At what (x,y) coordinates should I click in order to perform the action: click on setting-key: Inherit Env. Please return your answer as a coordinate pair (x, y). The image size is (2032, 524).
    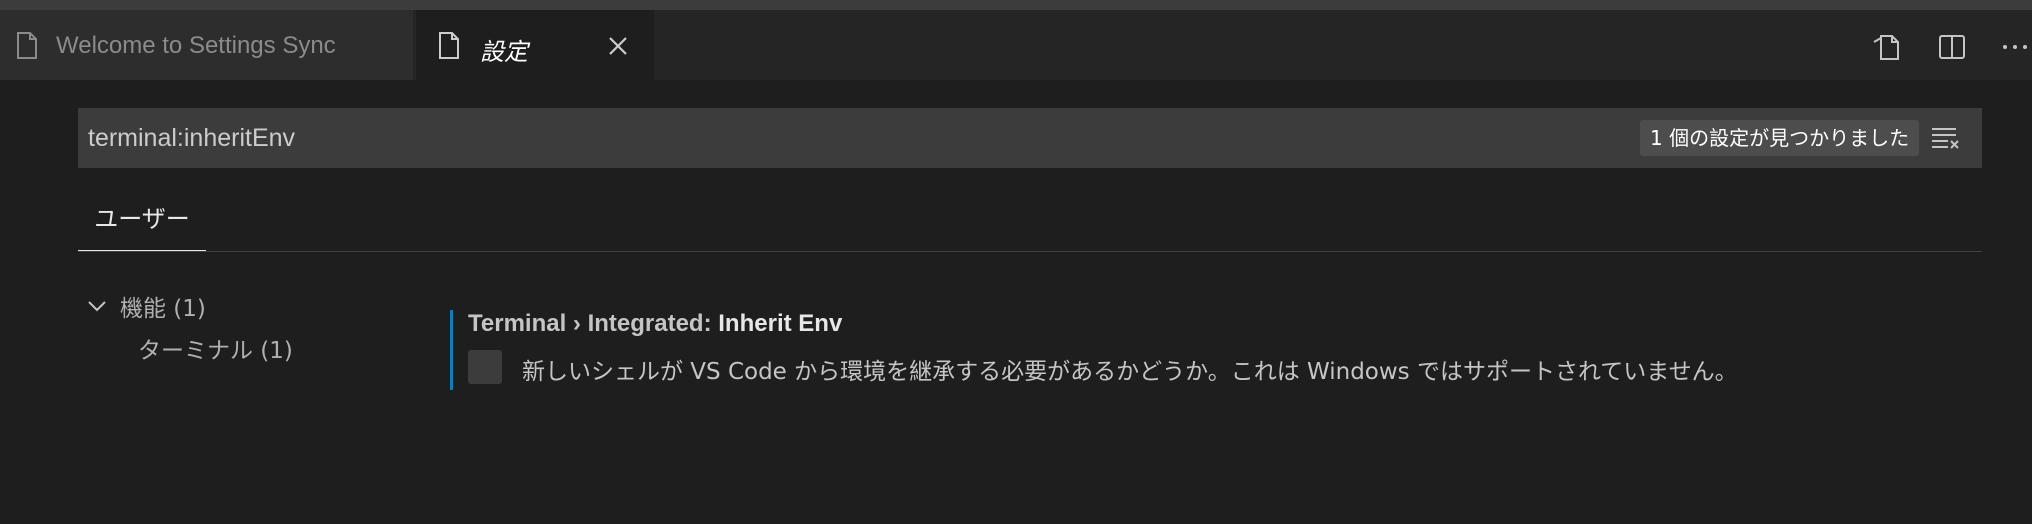
    Looking at the image, I should click on (780, 323).